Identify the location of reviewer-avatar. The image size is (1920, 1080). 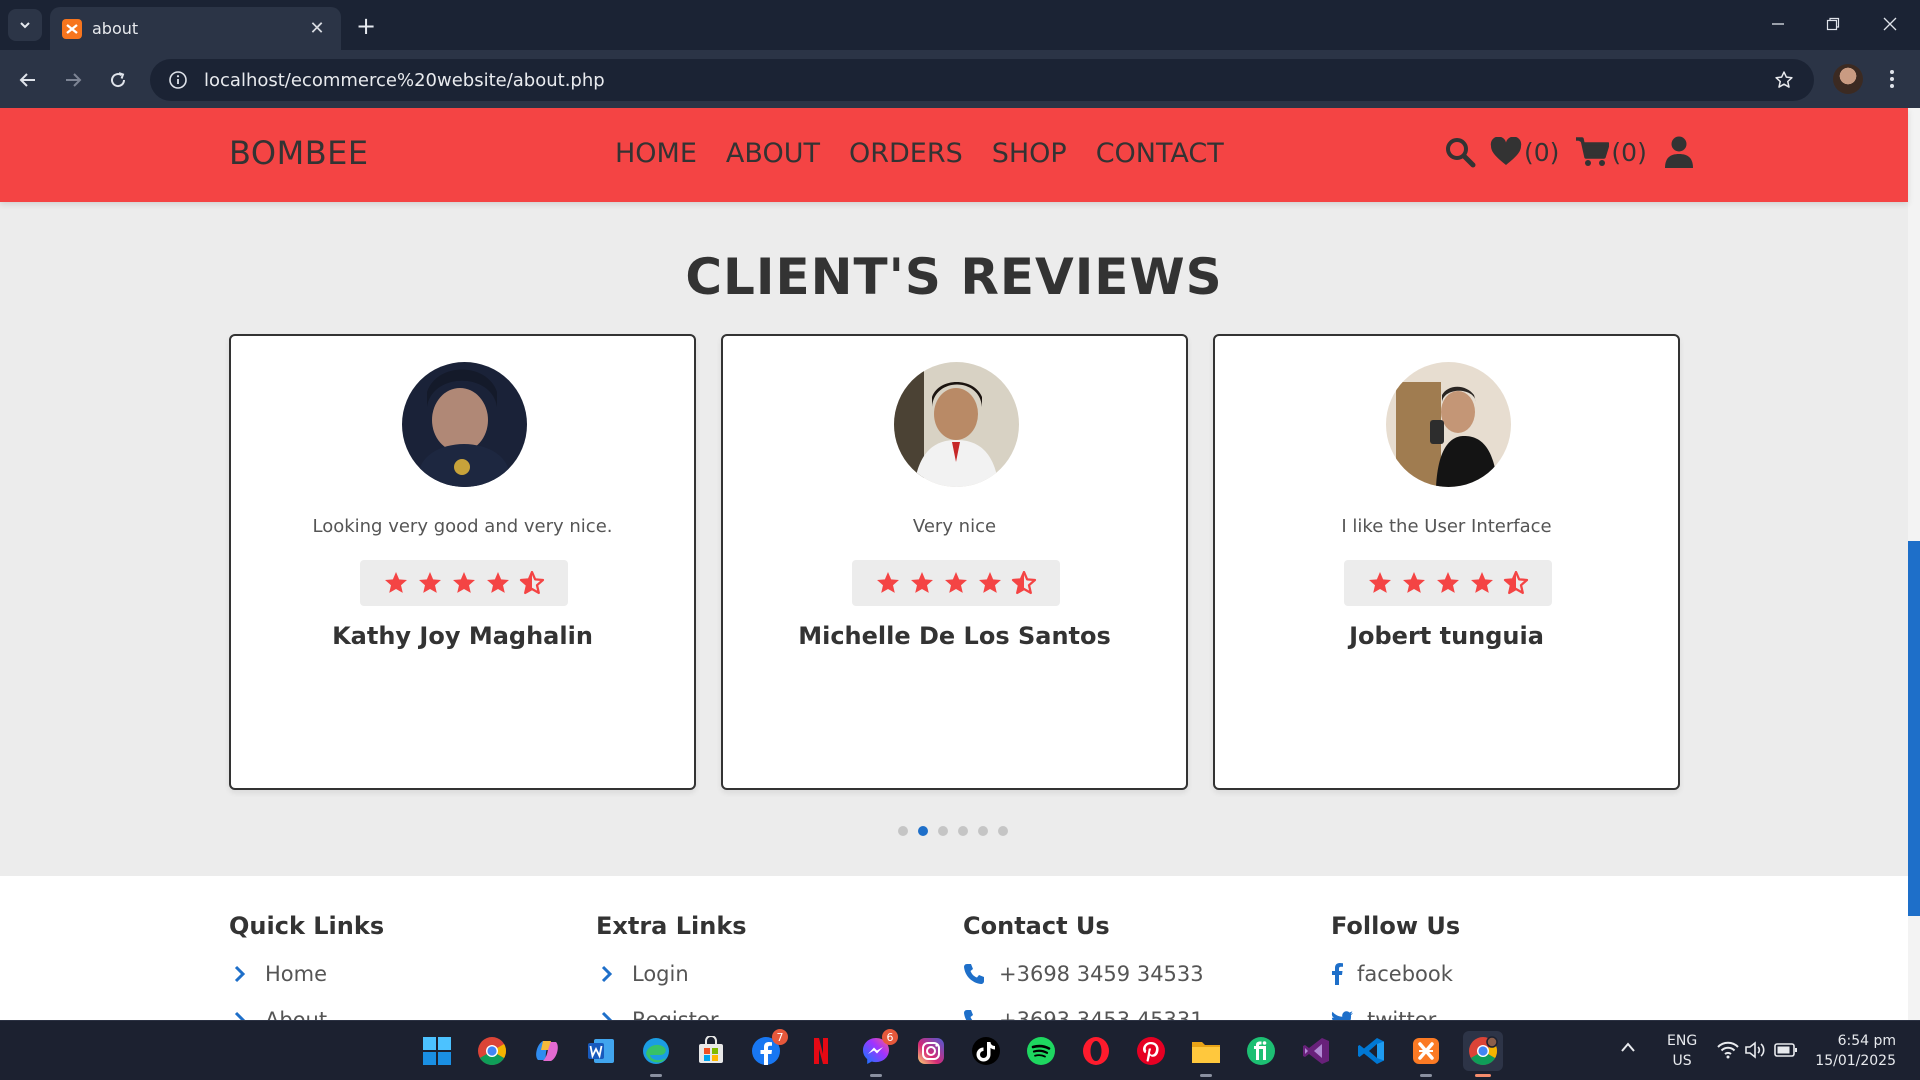
(464, 424).